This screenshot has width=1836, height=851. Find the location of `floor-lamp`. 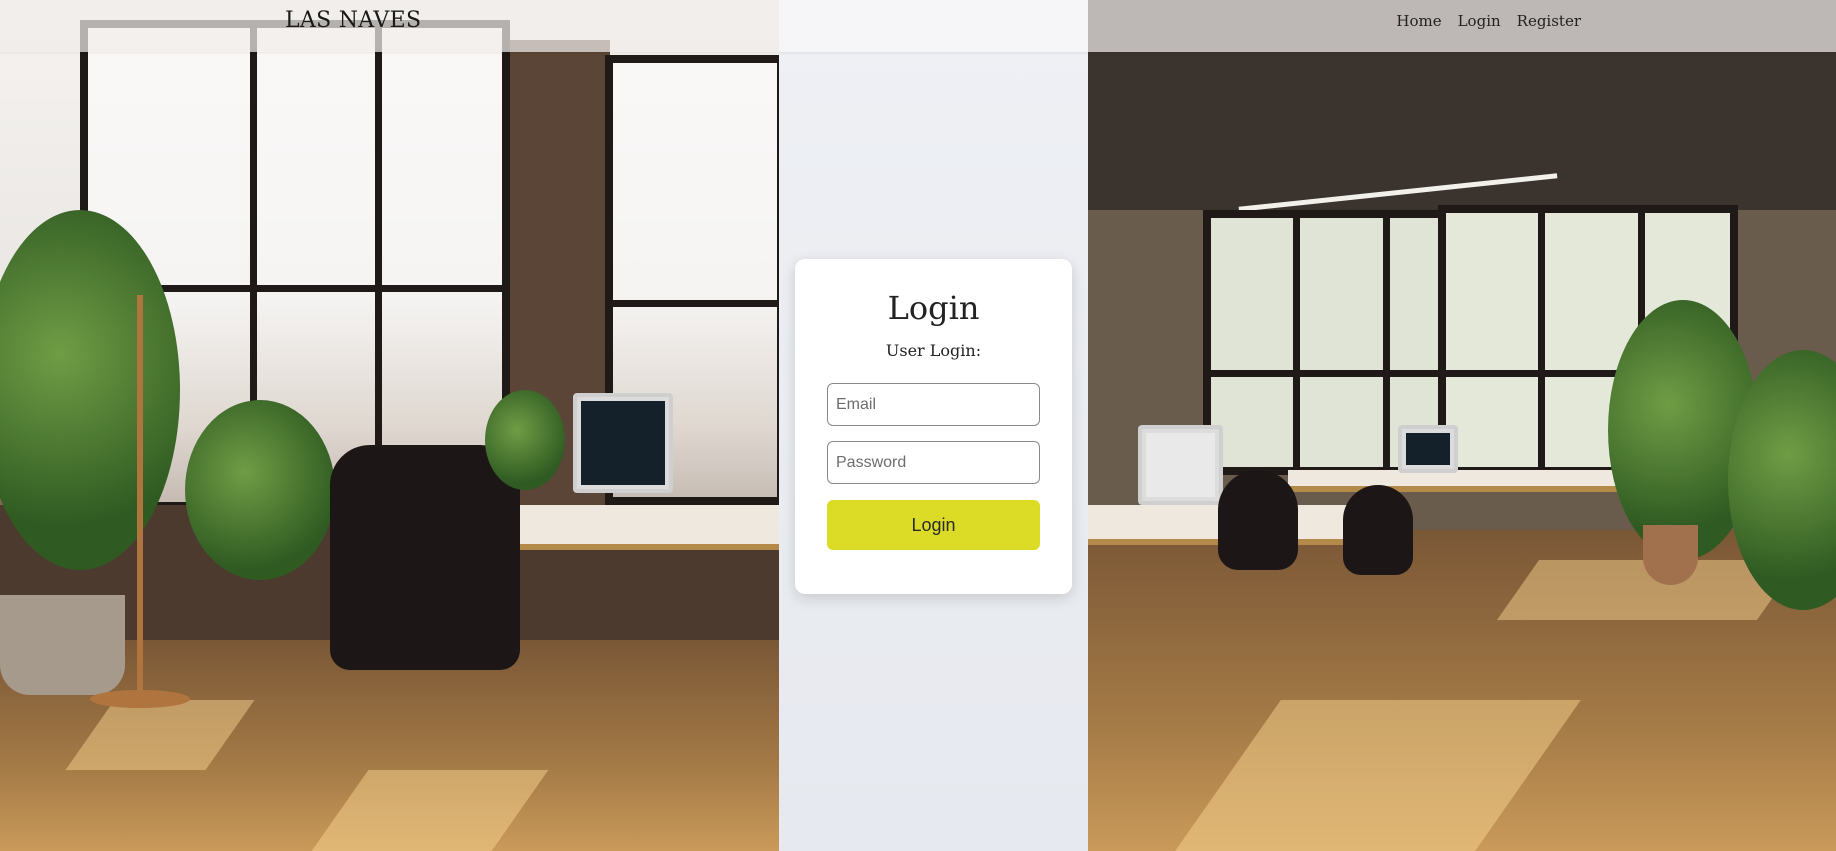

floor-lamp is located at coordinates (140, 495).